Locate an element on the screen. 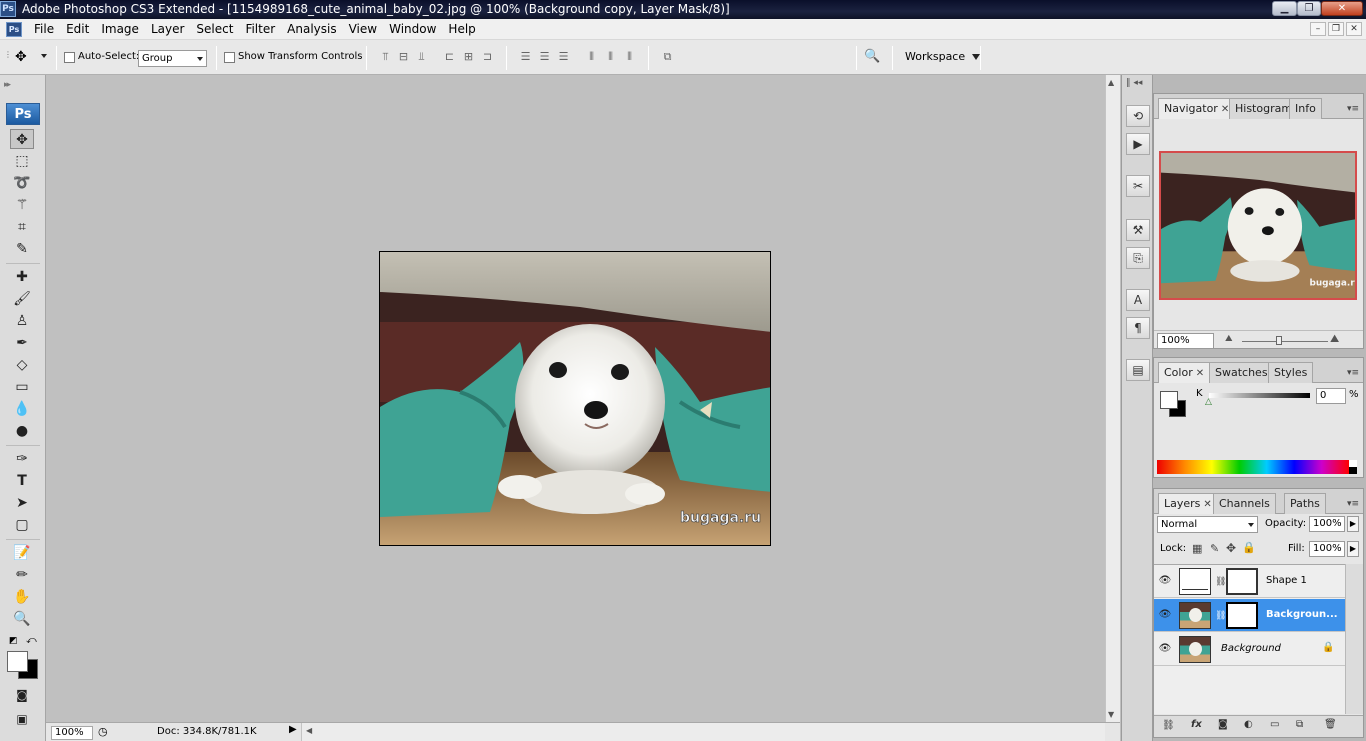  lock-position-icon: ✥ is located at coordinates (1231, 548).